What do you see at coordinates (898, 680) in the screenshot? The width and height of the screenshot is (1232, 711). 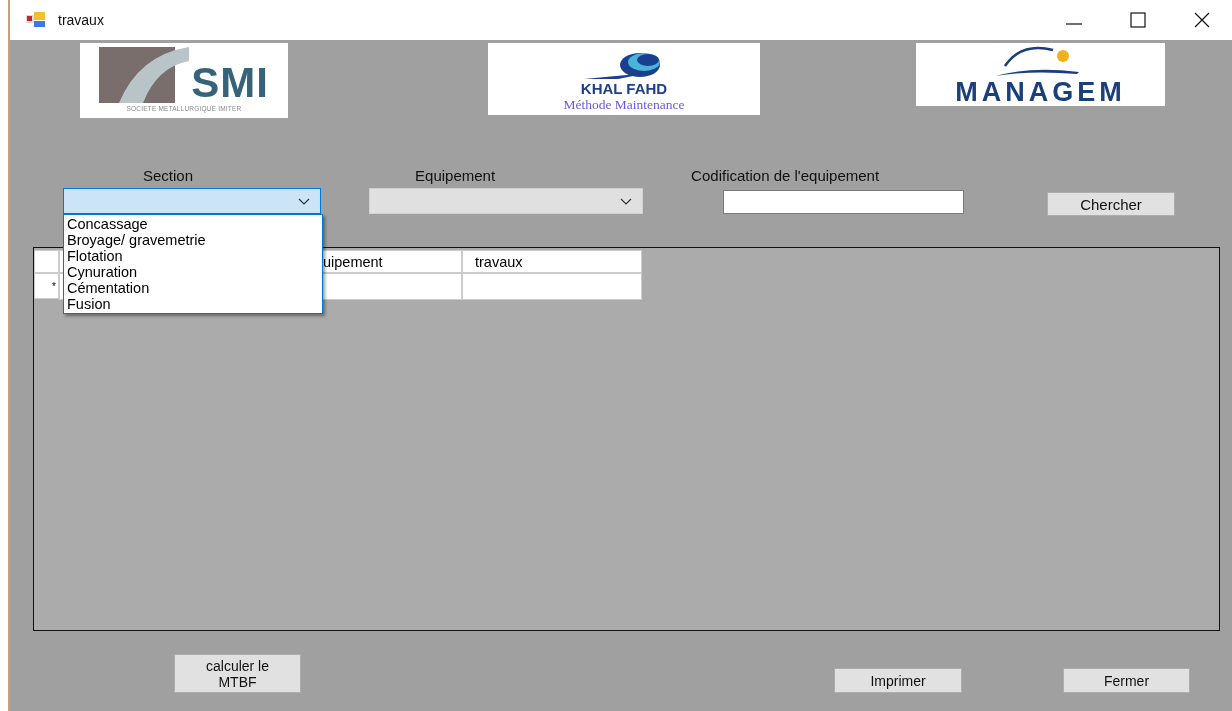 I see `print-button: Imprimer` at bounding box center [898, 680].